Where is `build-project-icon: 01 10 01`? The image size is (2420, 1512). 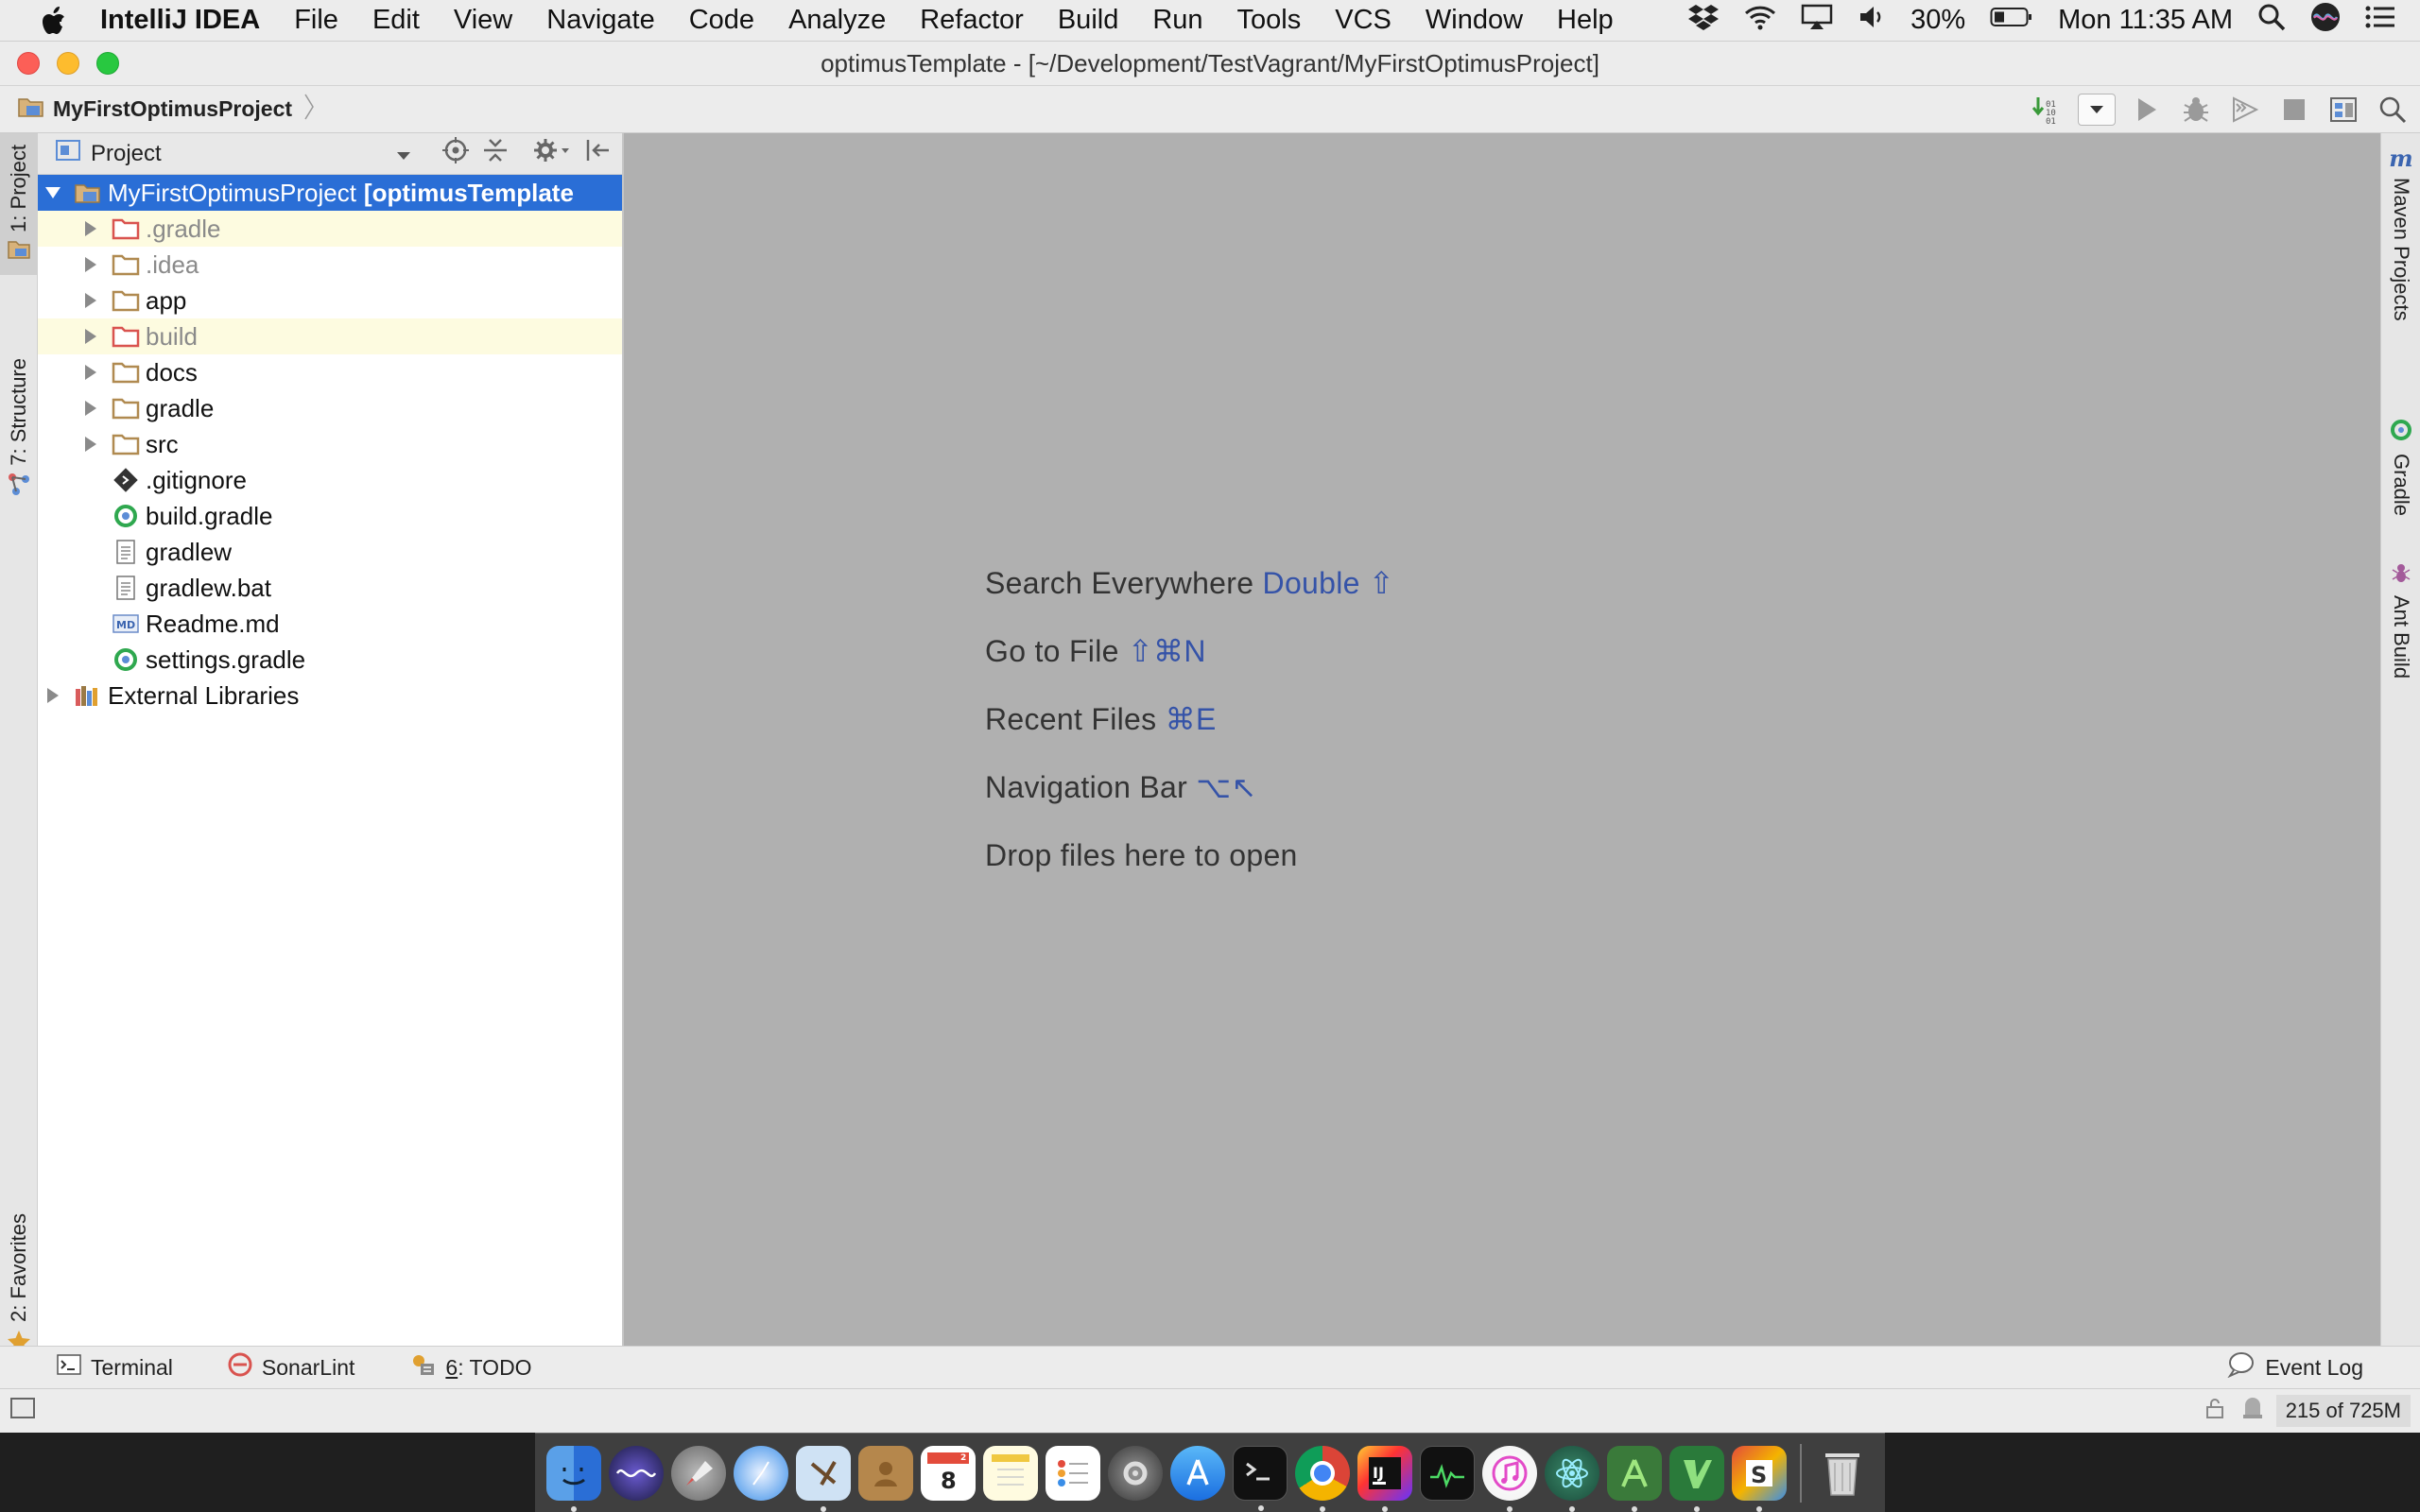 build-project-icon: 01 10 01 is located at coordinates (2047, 110).